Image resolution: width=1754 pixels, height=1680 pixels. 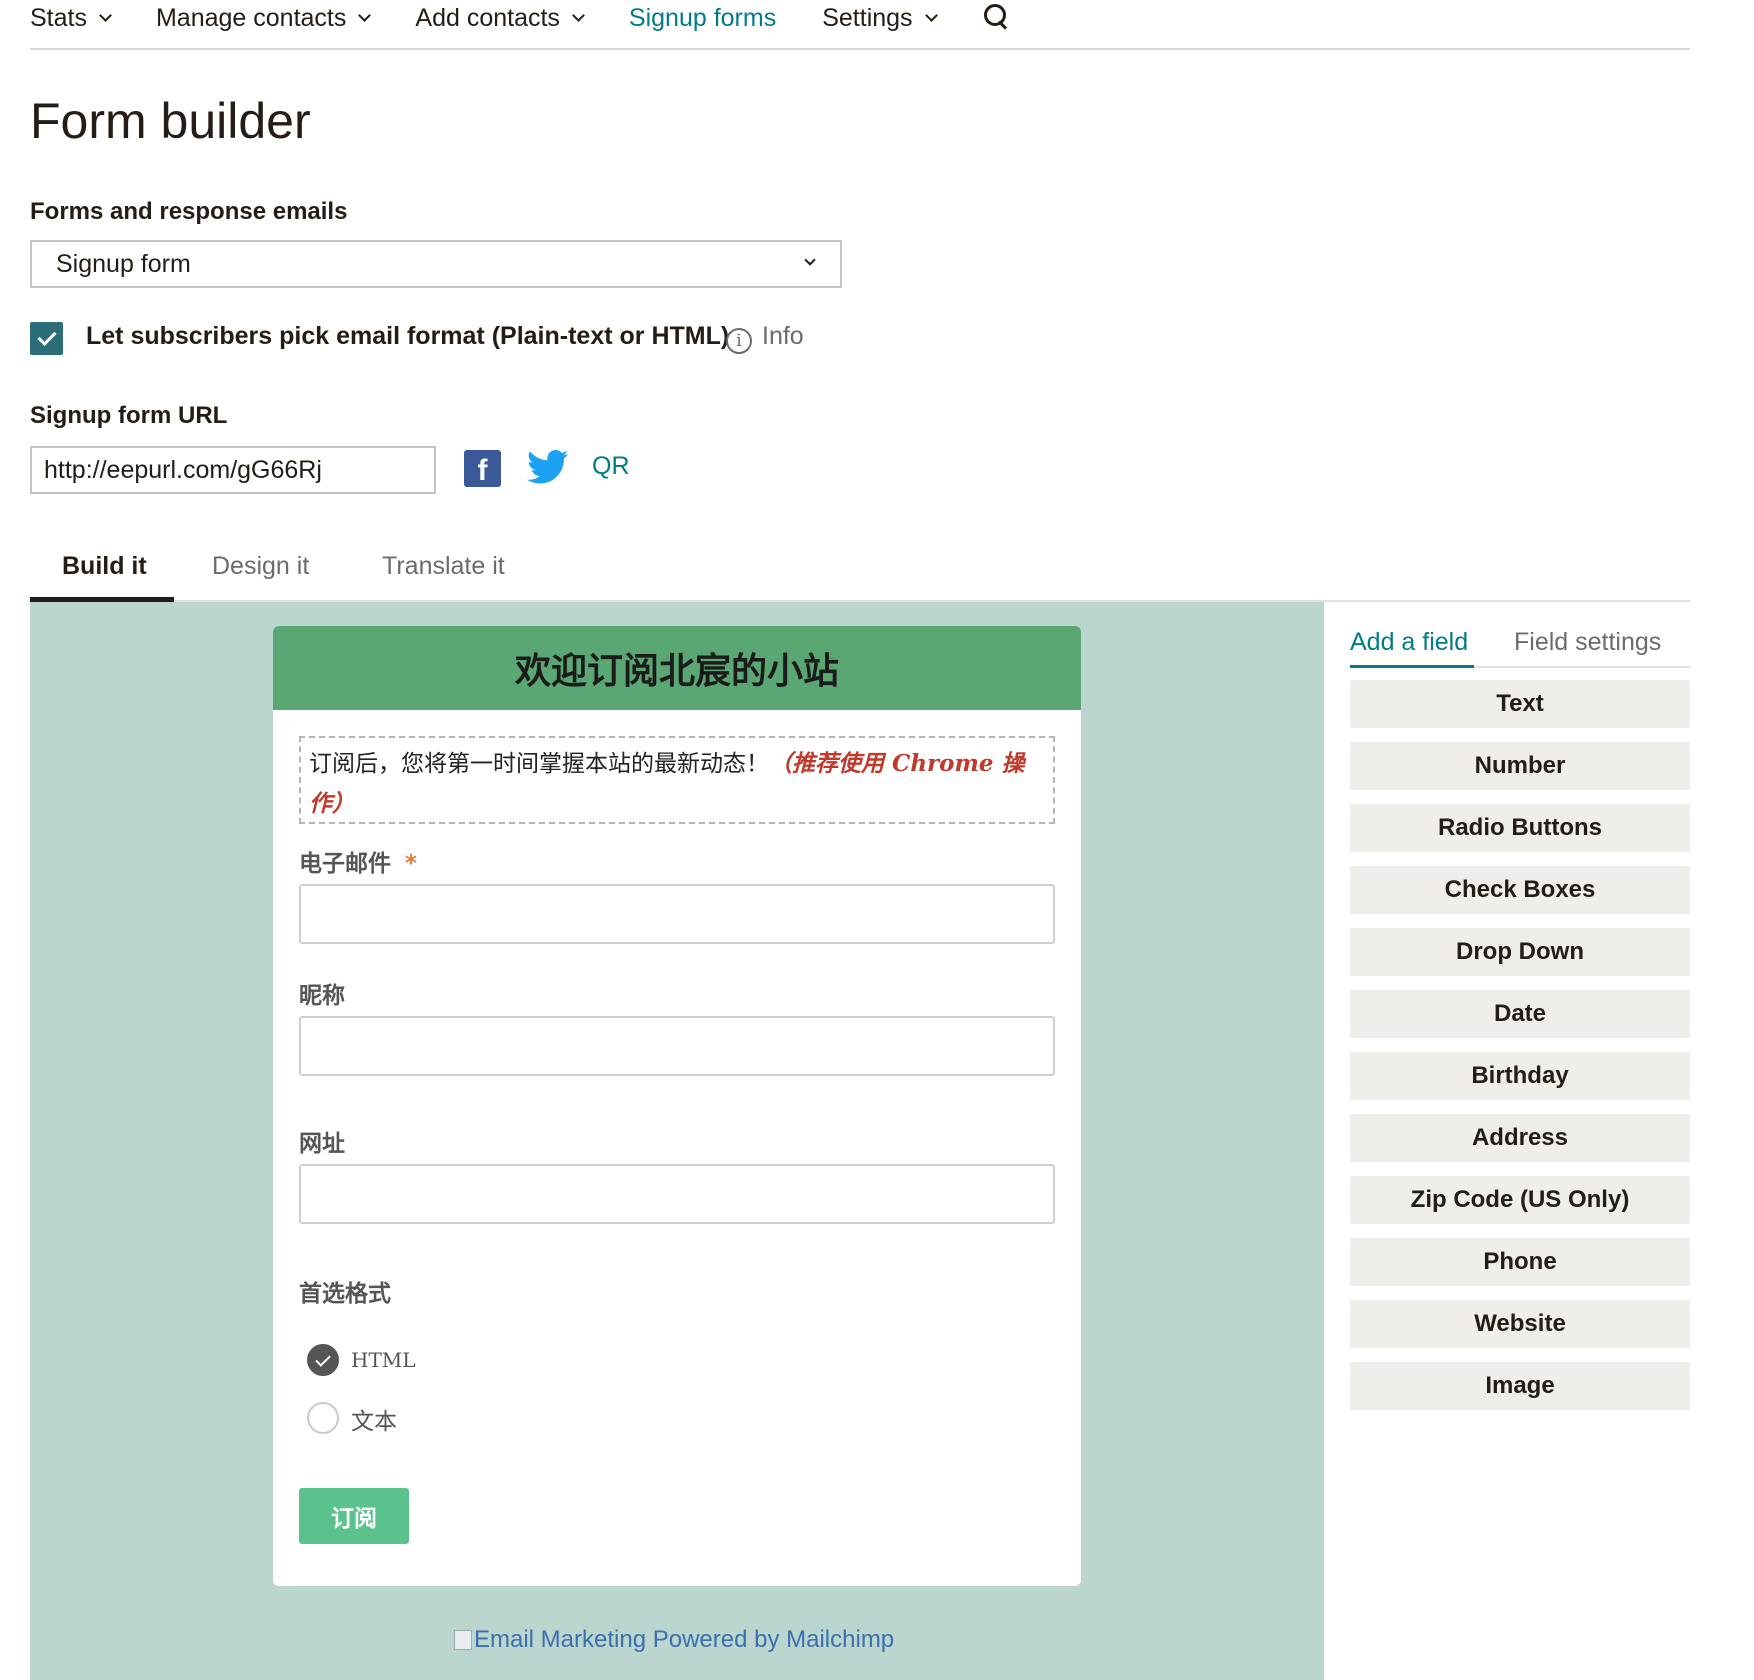 I want to click on tab-design-it: Design it, so click(x=260, y=575).